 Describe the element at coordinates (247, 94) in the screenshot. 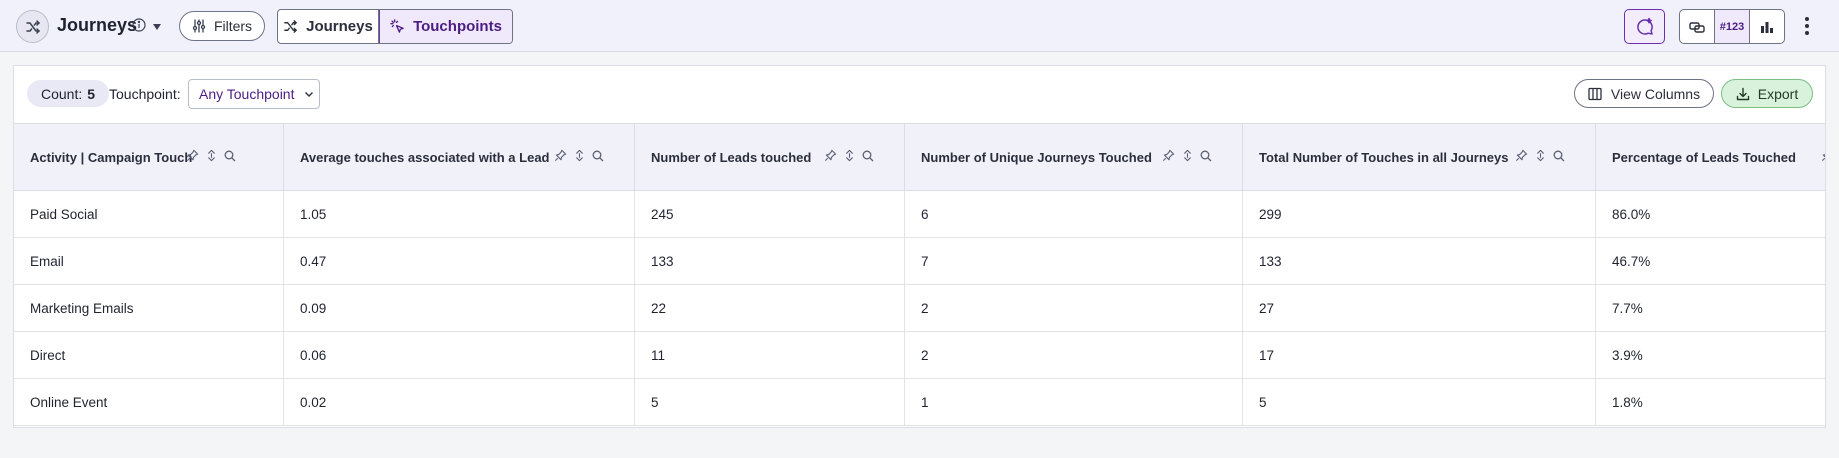

I see `touchpoint-select-value: Any Touchpoint` at that location.